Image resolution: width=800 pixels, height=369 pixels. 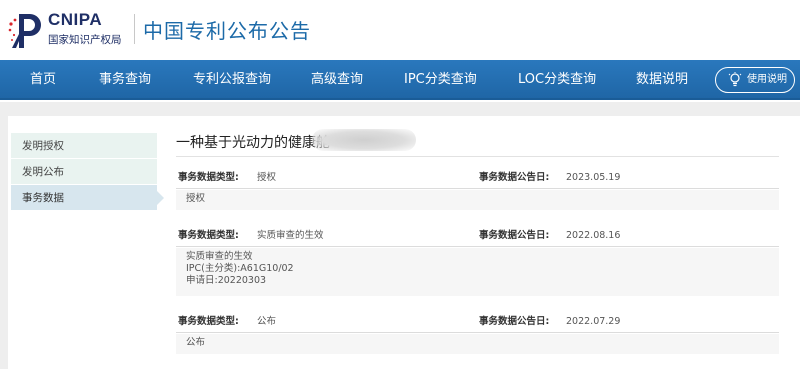 I want to click on logo-abbr: CNIPA, so click(x=75, y=19).